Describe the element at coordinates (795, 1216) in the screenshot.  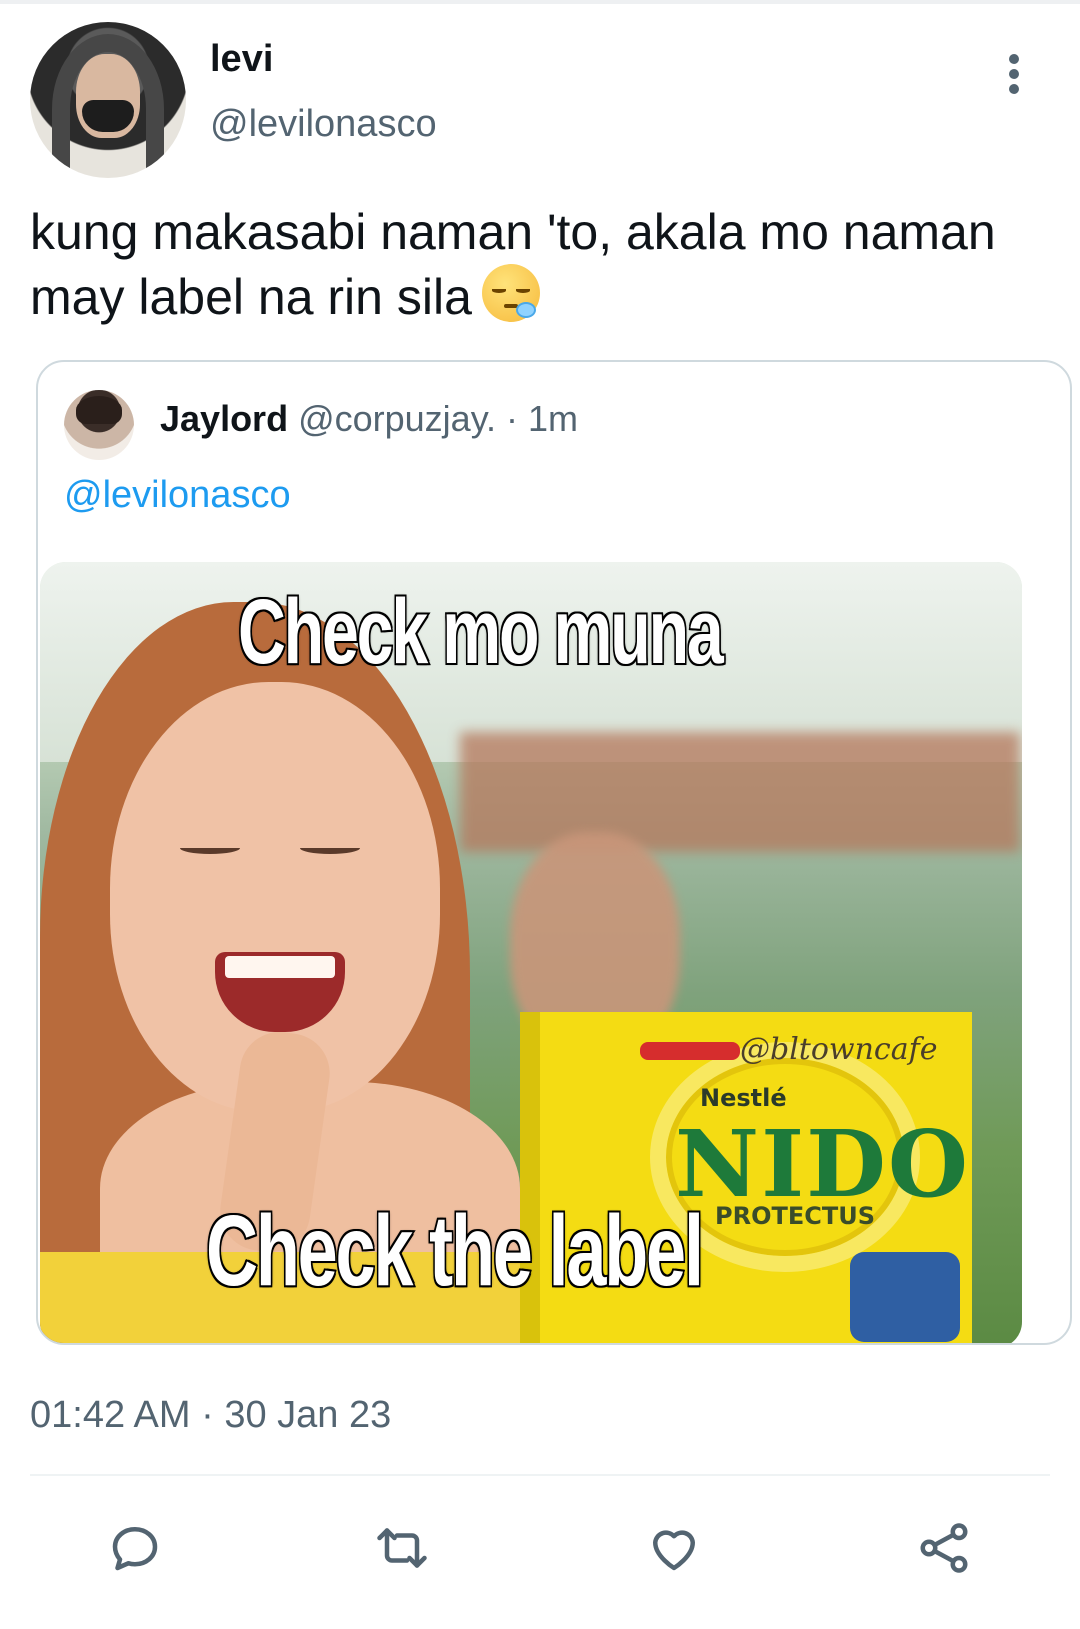
I see `subbrand-text: PROTECTUS` at that location.